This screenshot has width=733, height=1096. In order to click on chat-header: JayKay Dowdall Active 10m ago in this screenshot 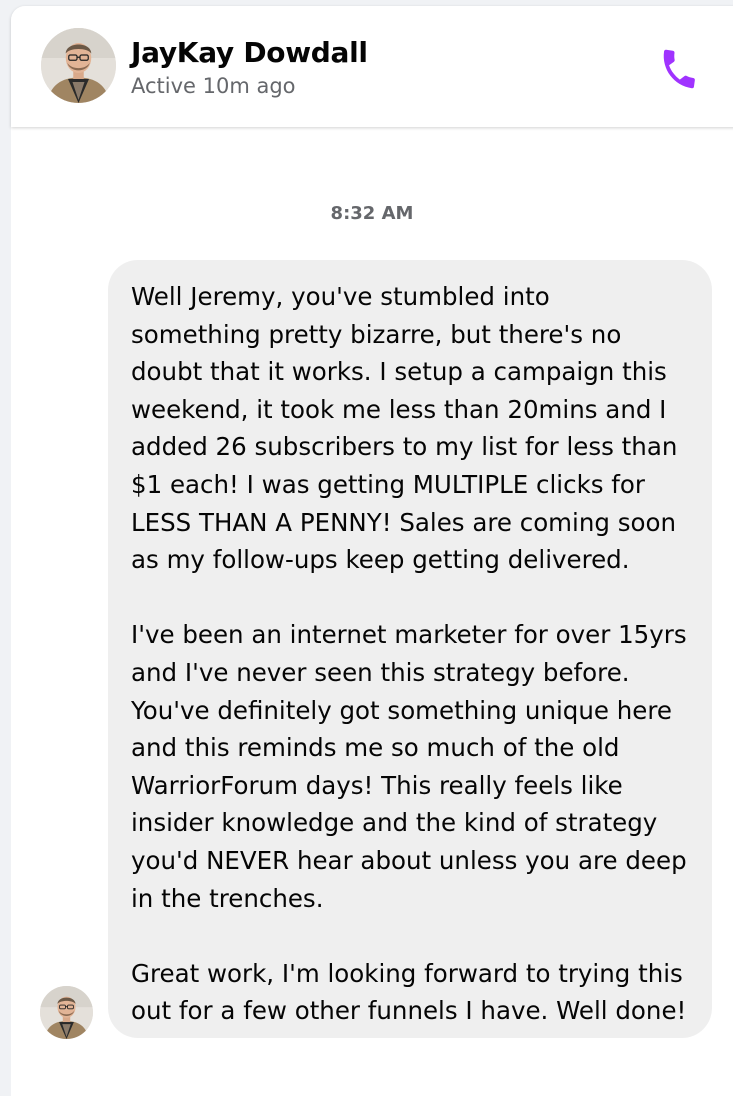, I will do `click(372, 66)`.